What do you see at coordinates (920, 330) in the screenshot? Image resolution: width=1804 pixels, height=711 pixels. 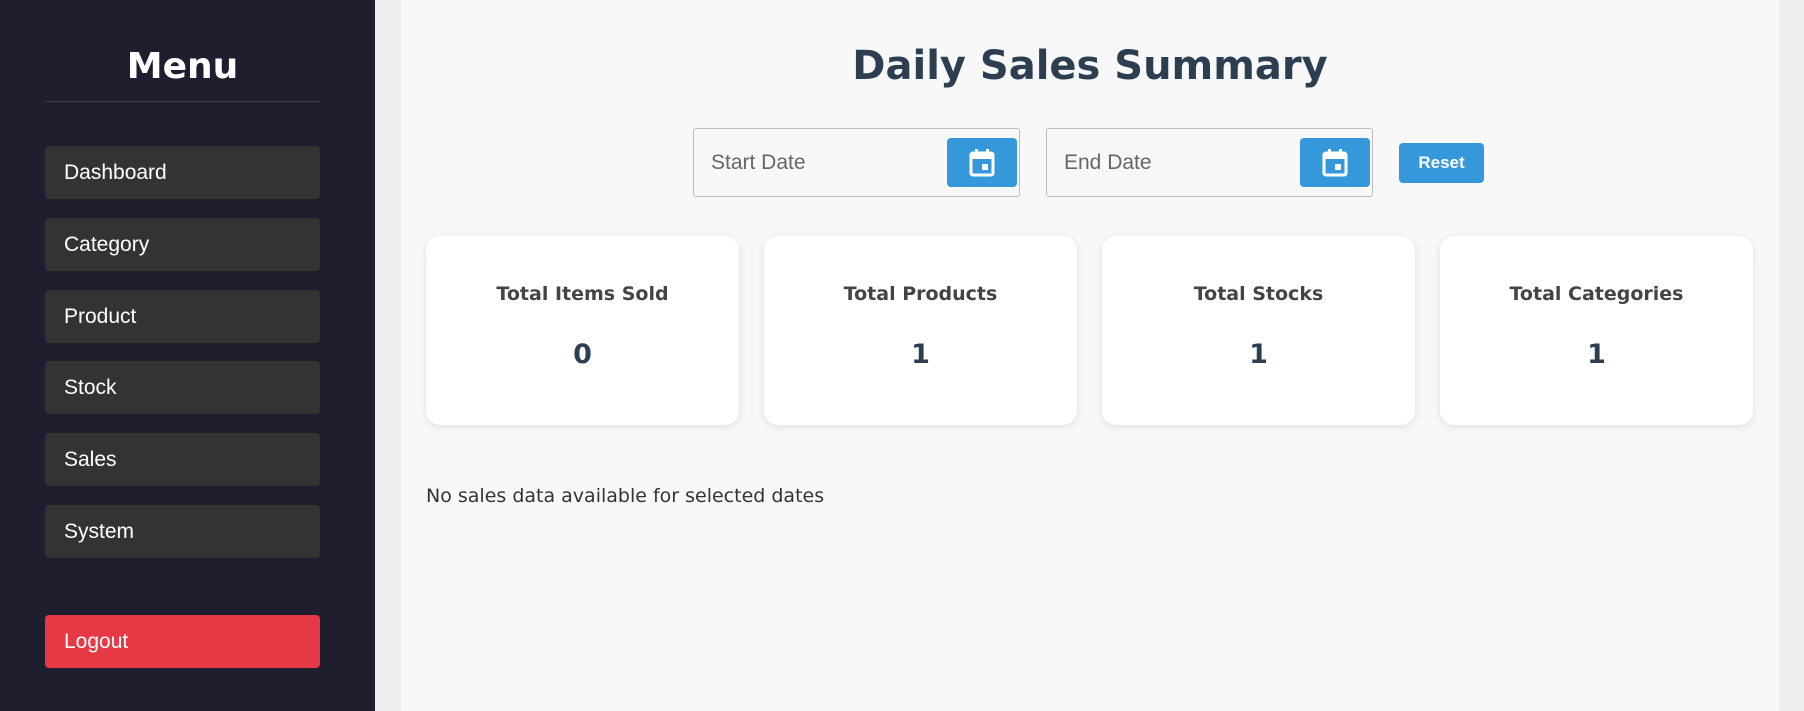 I see `stat-card-products: Total Products 1` at bounding box center [920, 330].